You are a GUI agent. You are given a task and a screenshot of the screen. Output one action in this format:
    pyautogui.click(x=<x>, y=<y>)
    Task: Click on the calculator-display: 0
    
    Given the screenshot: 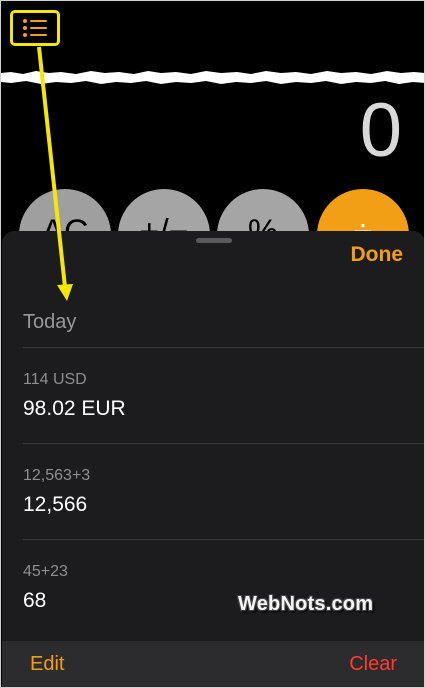 What is the action you would take?
    pyautogui.click(x=380, y=130)
    